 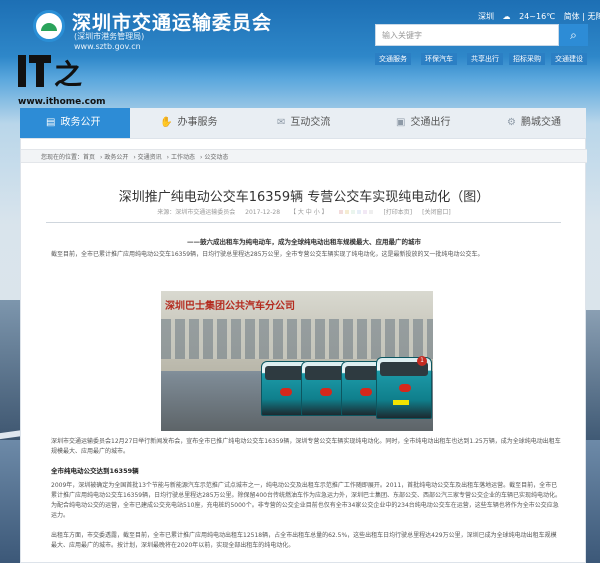 What do you see at coordinates (107, 46) in the screenshot?
I see `site-url: www.sztb.gov.cn` at bounding box center [107, 46].